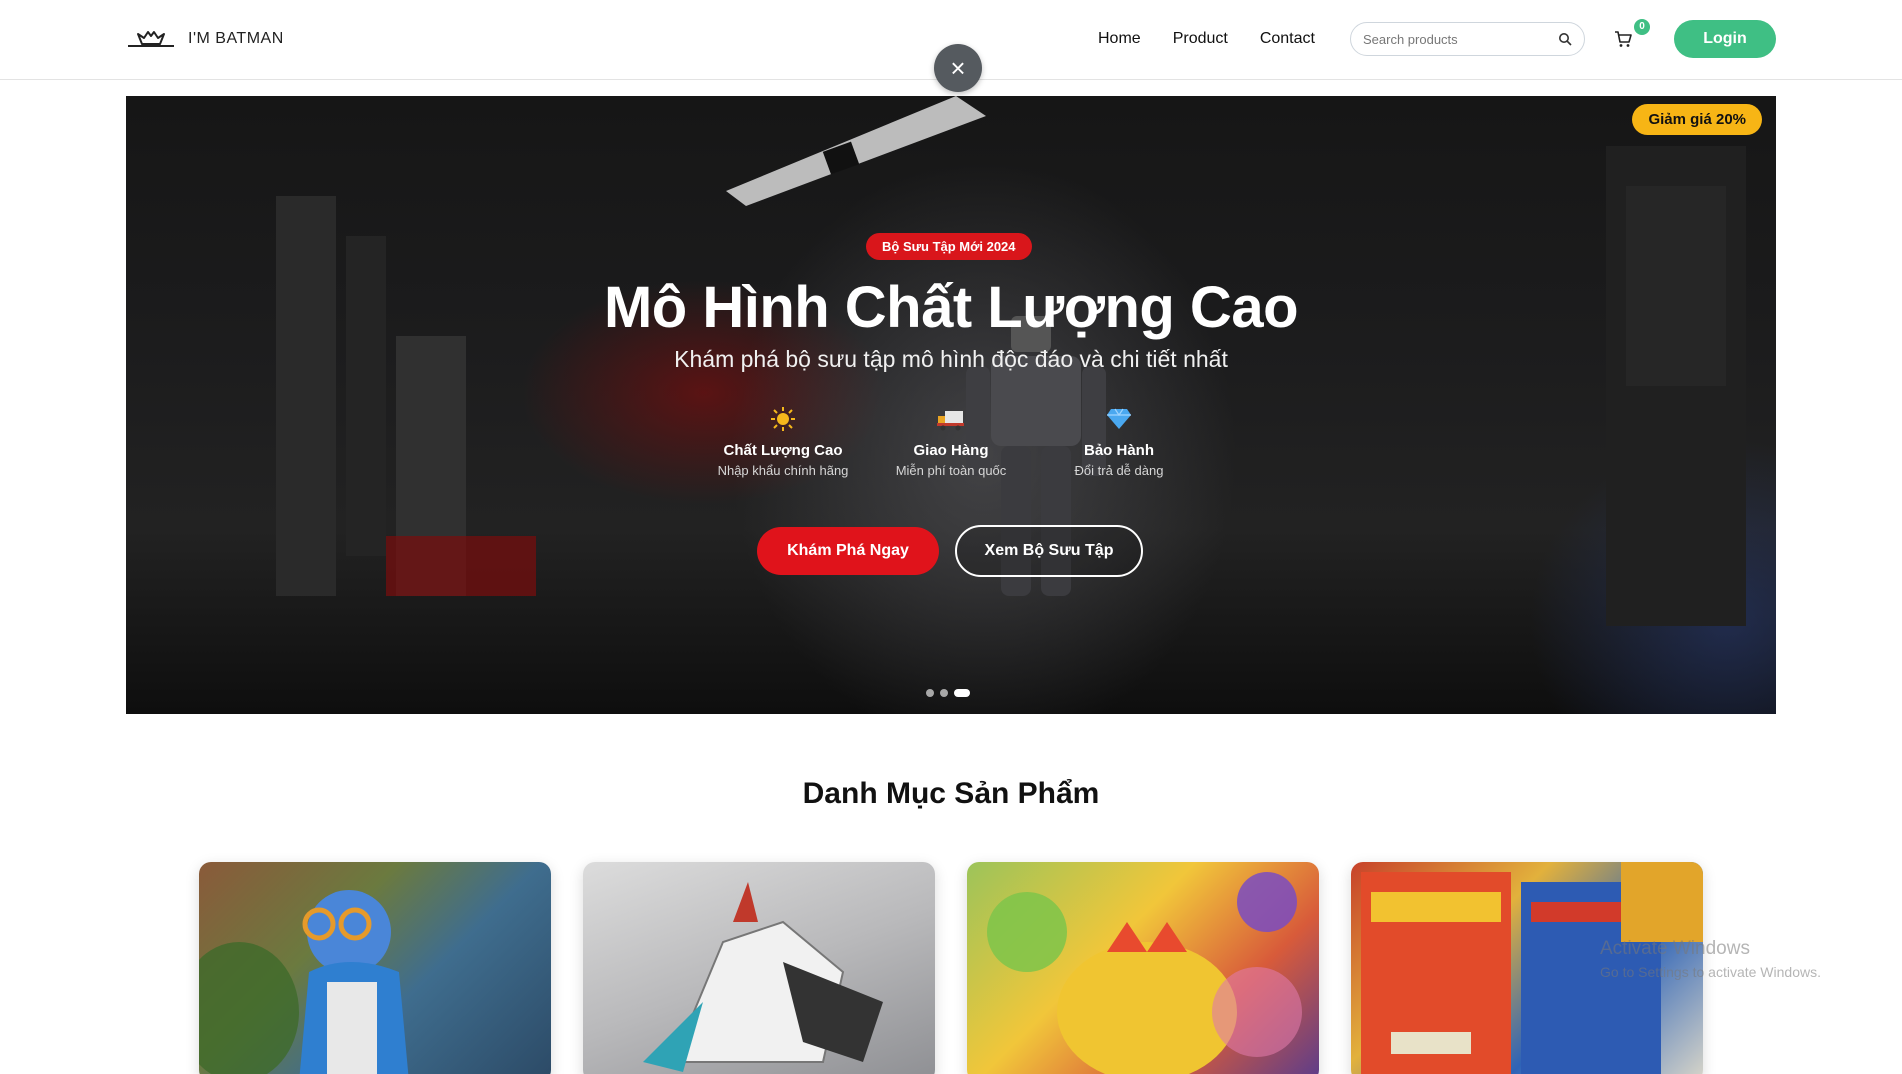  Describe the element at coordinates (1642, 27) in the screenshot. I see `cart-count-badge: 0` at that location.